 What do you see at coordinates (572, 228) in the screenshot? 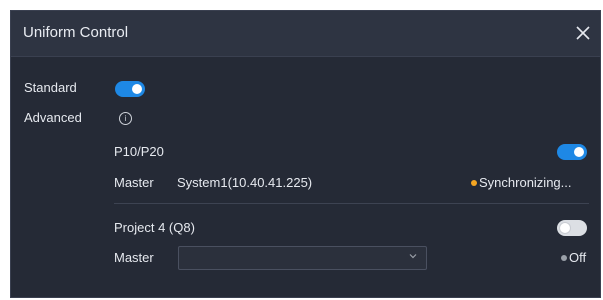
I see `group-project-4-toggle` at bounding box center [572, 228].